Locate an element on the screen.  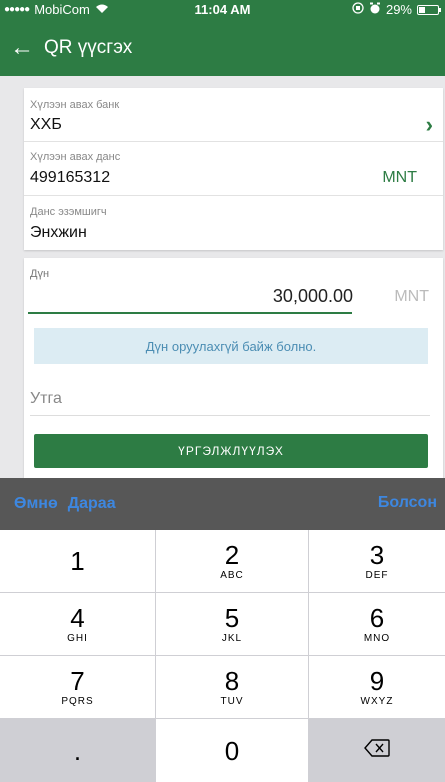
key-3: 3 DEF is located at coordinates (377, 561).